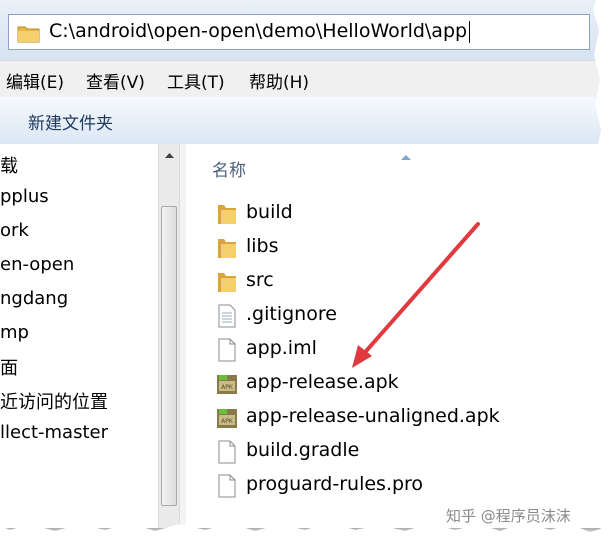  Describe the element at coordinates (303, 450) in the screenshot. I see `file-name: build.gradle` at that location.